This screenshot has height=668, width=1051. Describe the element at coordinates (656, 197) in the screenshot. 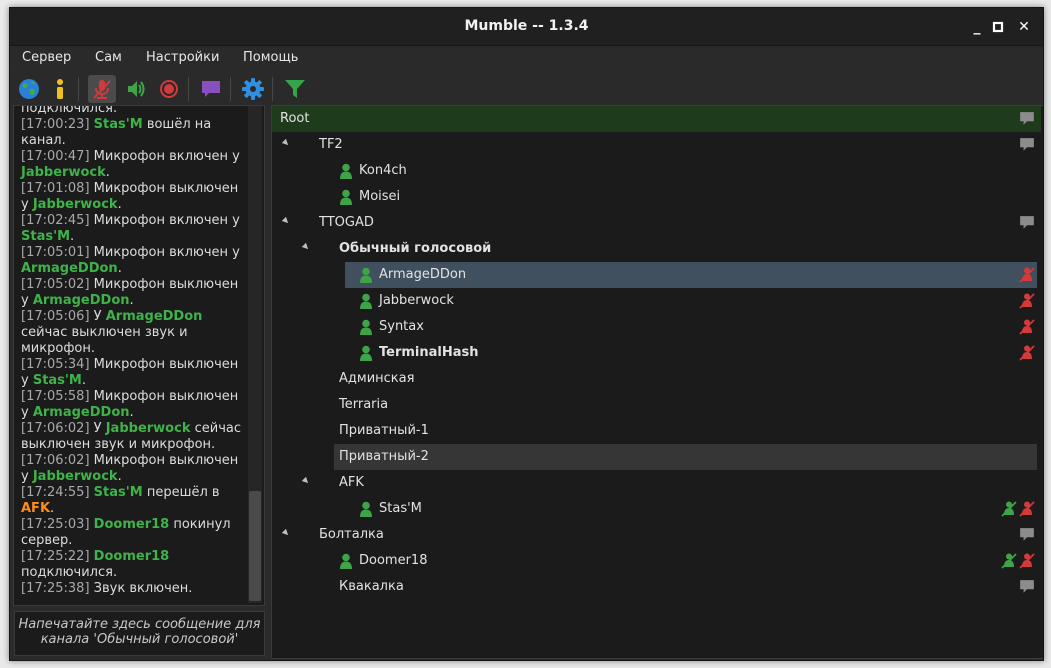

I see `tree-user-row: Moisei` at that location.